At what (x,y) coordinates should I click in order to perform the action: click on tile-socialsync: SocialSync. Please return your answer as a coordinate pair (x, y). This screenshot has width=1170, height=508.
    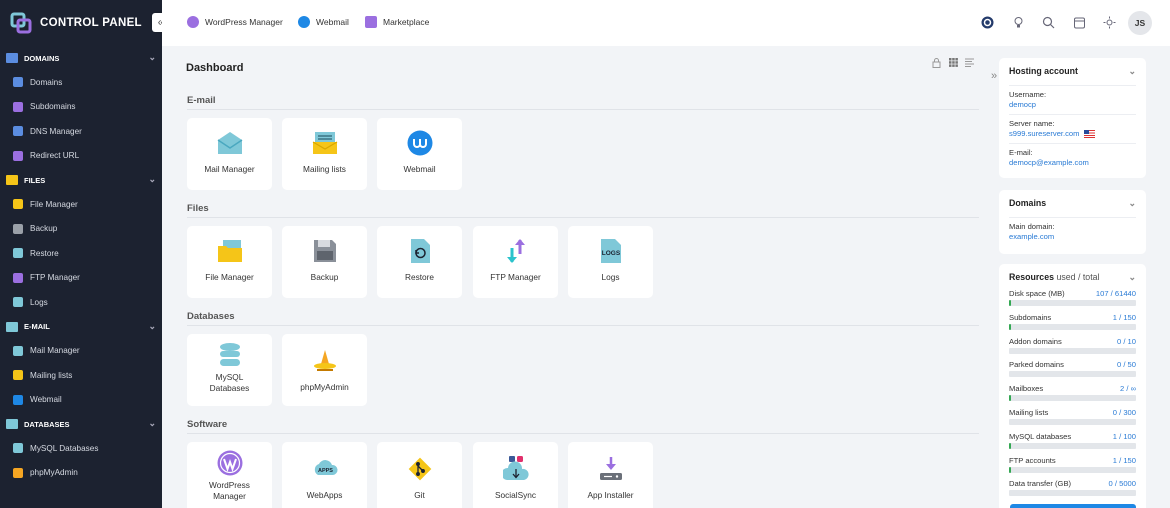
    Looking at the image, I should click on (515, 475).